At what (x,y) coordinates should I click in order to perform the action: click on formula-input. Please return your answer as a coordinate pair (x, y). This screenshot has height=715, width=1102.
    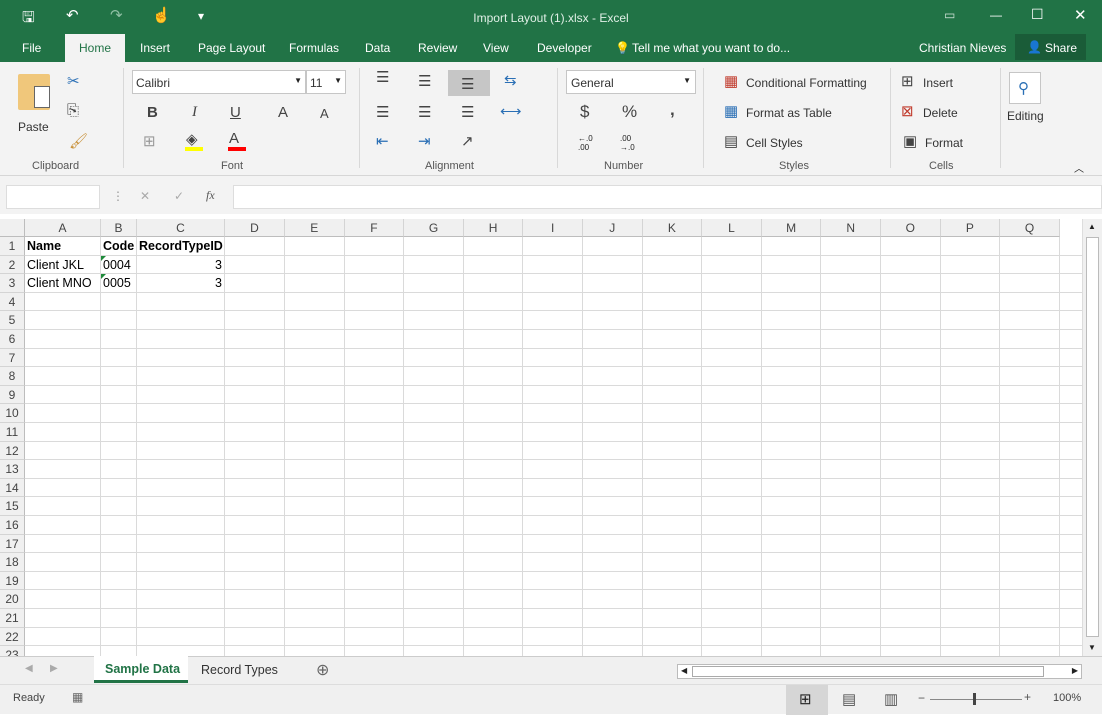
    Looking at the image, I should click on (667, 197).